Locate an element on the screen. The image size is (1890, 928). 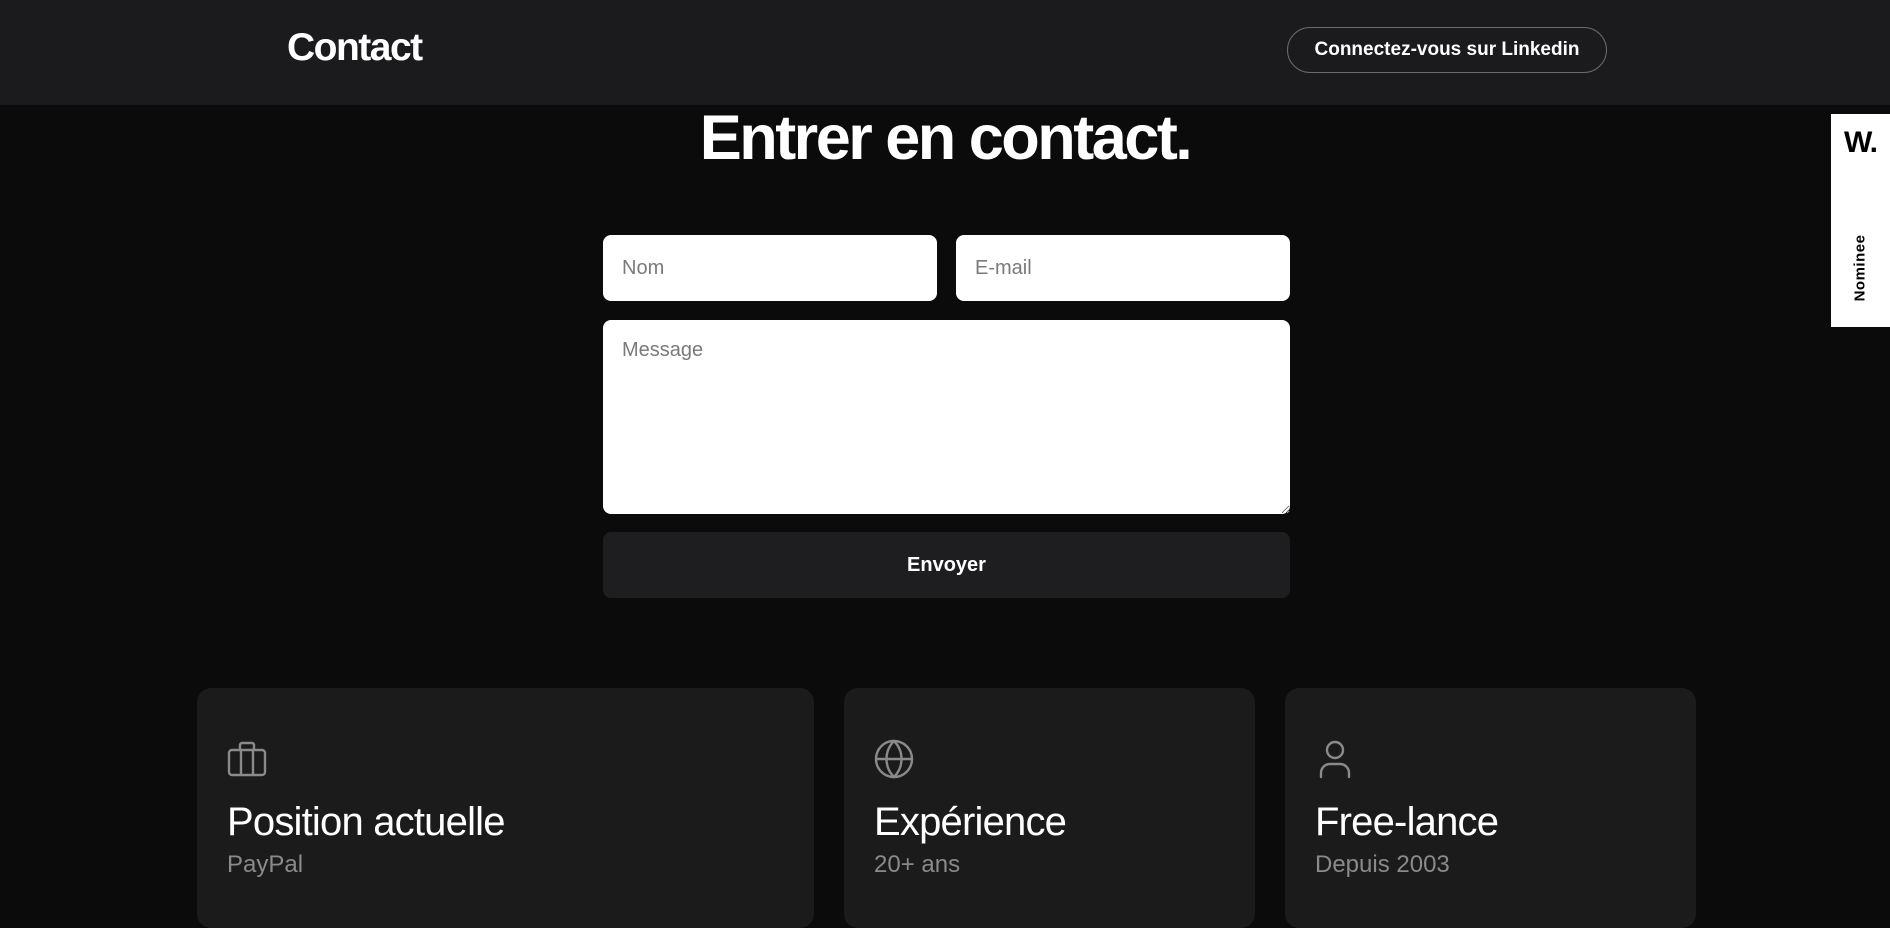
send-button: Envoyer is located at coordinates (946, 565).